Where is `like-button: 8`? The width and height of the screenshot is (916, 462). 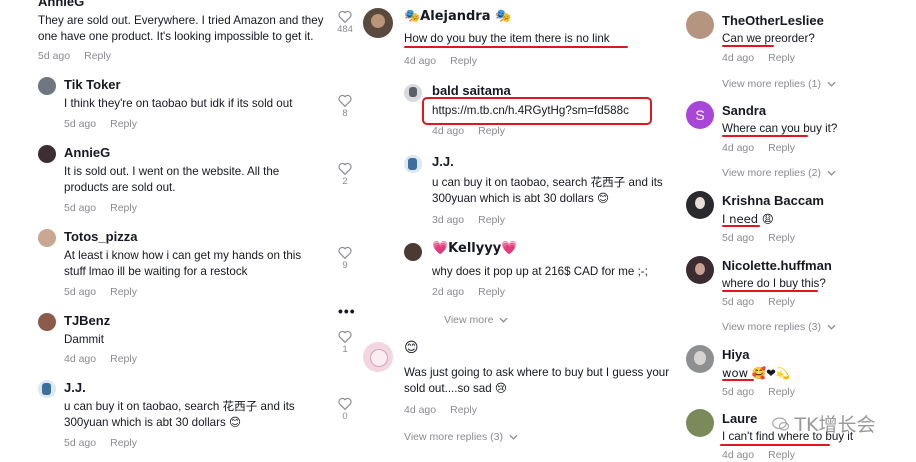 like-button: 8 is located at coordinates (345, 106).